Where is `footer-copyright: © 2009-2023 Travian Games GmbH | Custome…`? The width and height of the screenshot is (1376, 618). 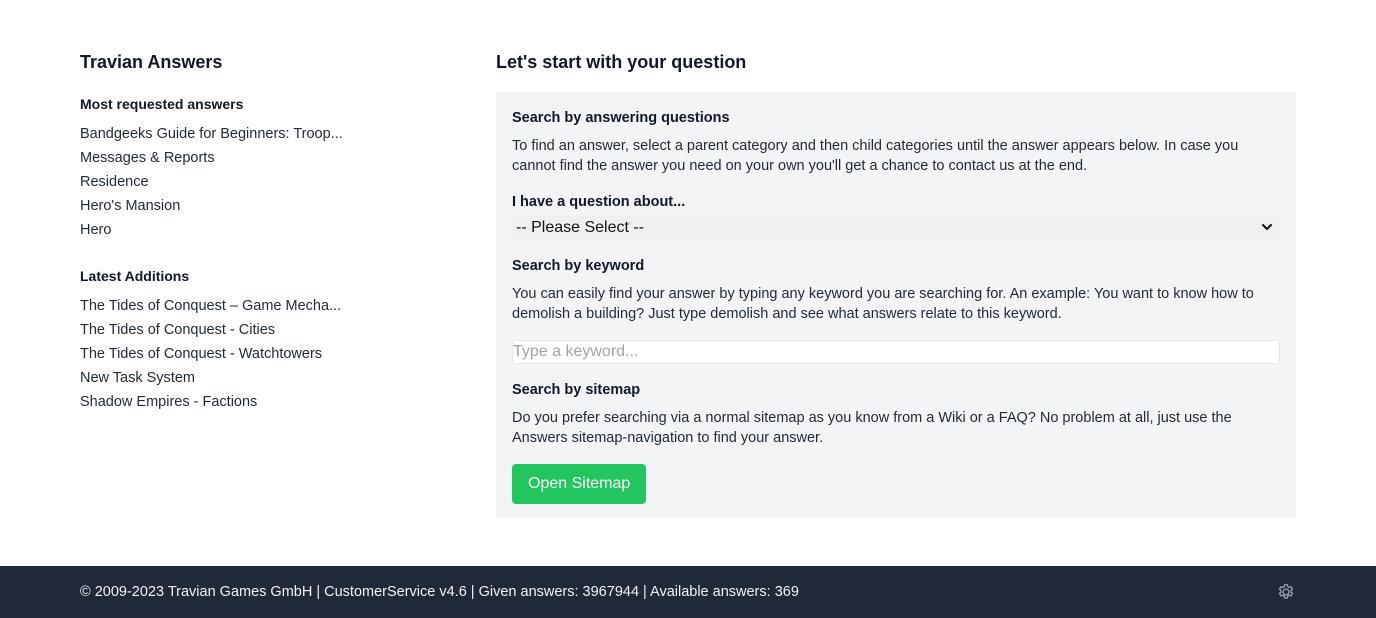
footer-copyright: © 2009-2023 Travian Games GmbH | Custome… is located at coordinates (439, 592).